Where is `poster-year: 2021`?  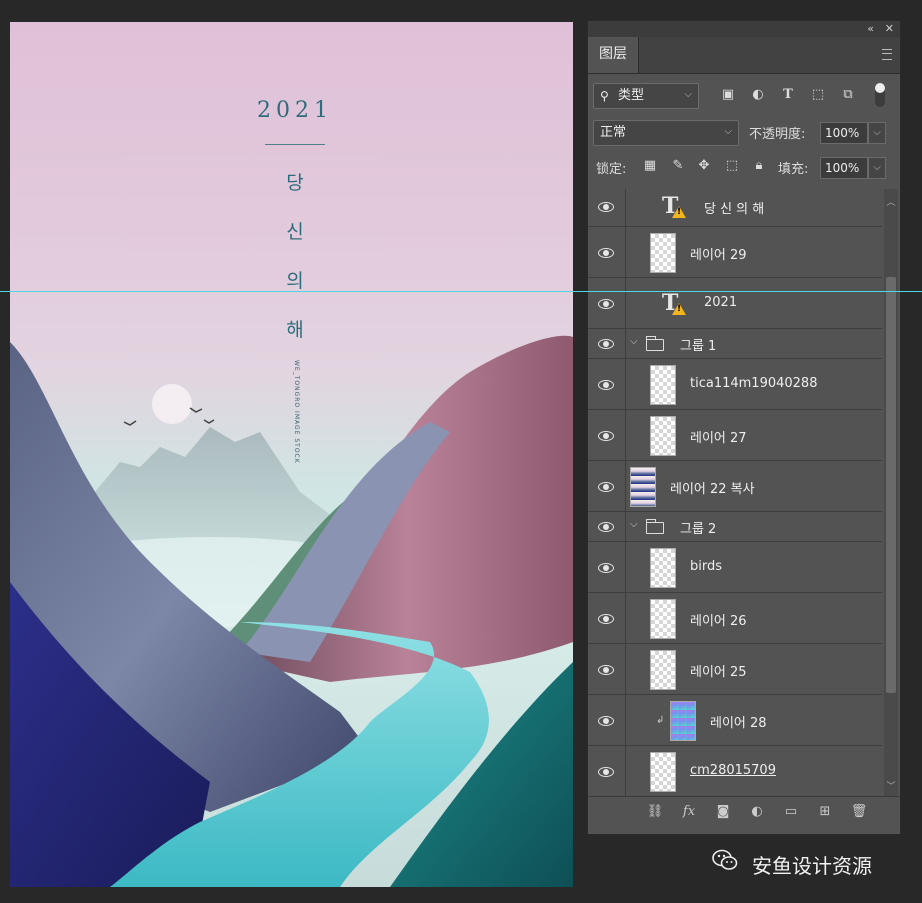 poster-year: 2021 is located at coordinates (295, 110).